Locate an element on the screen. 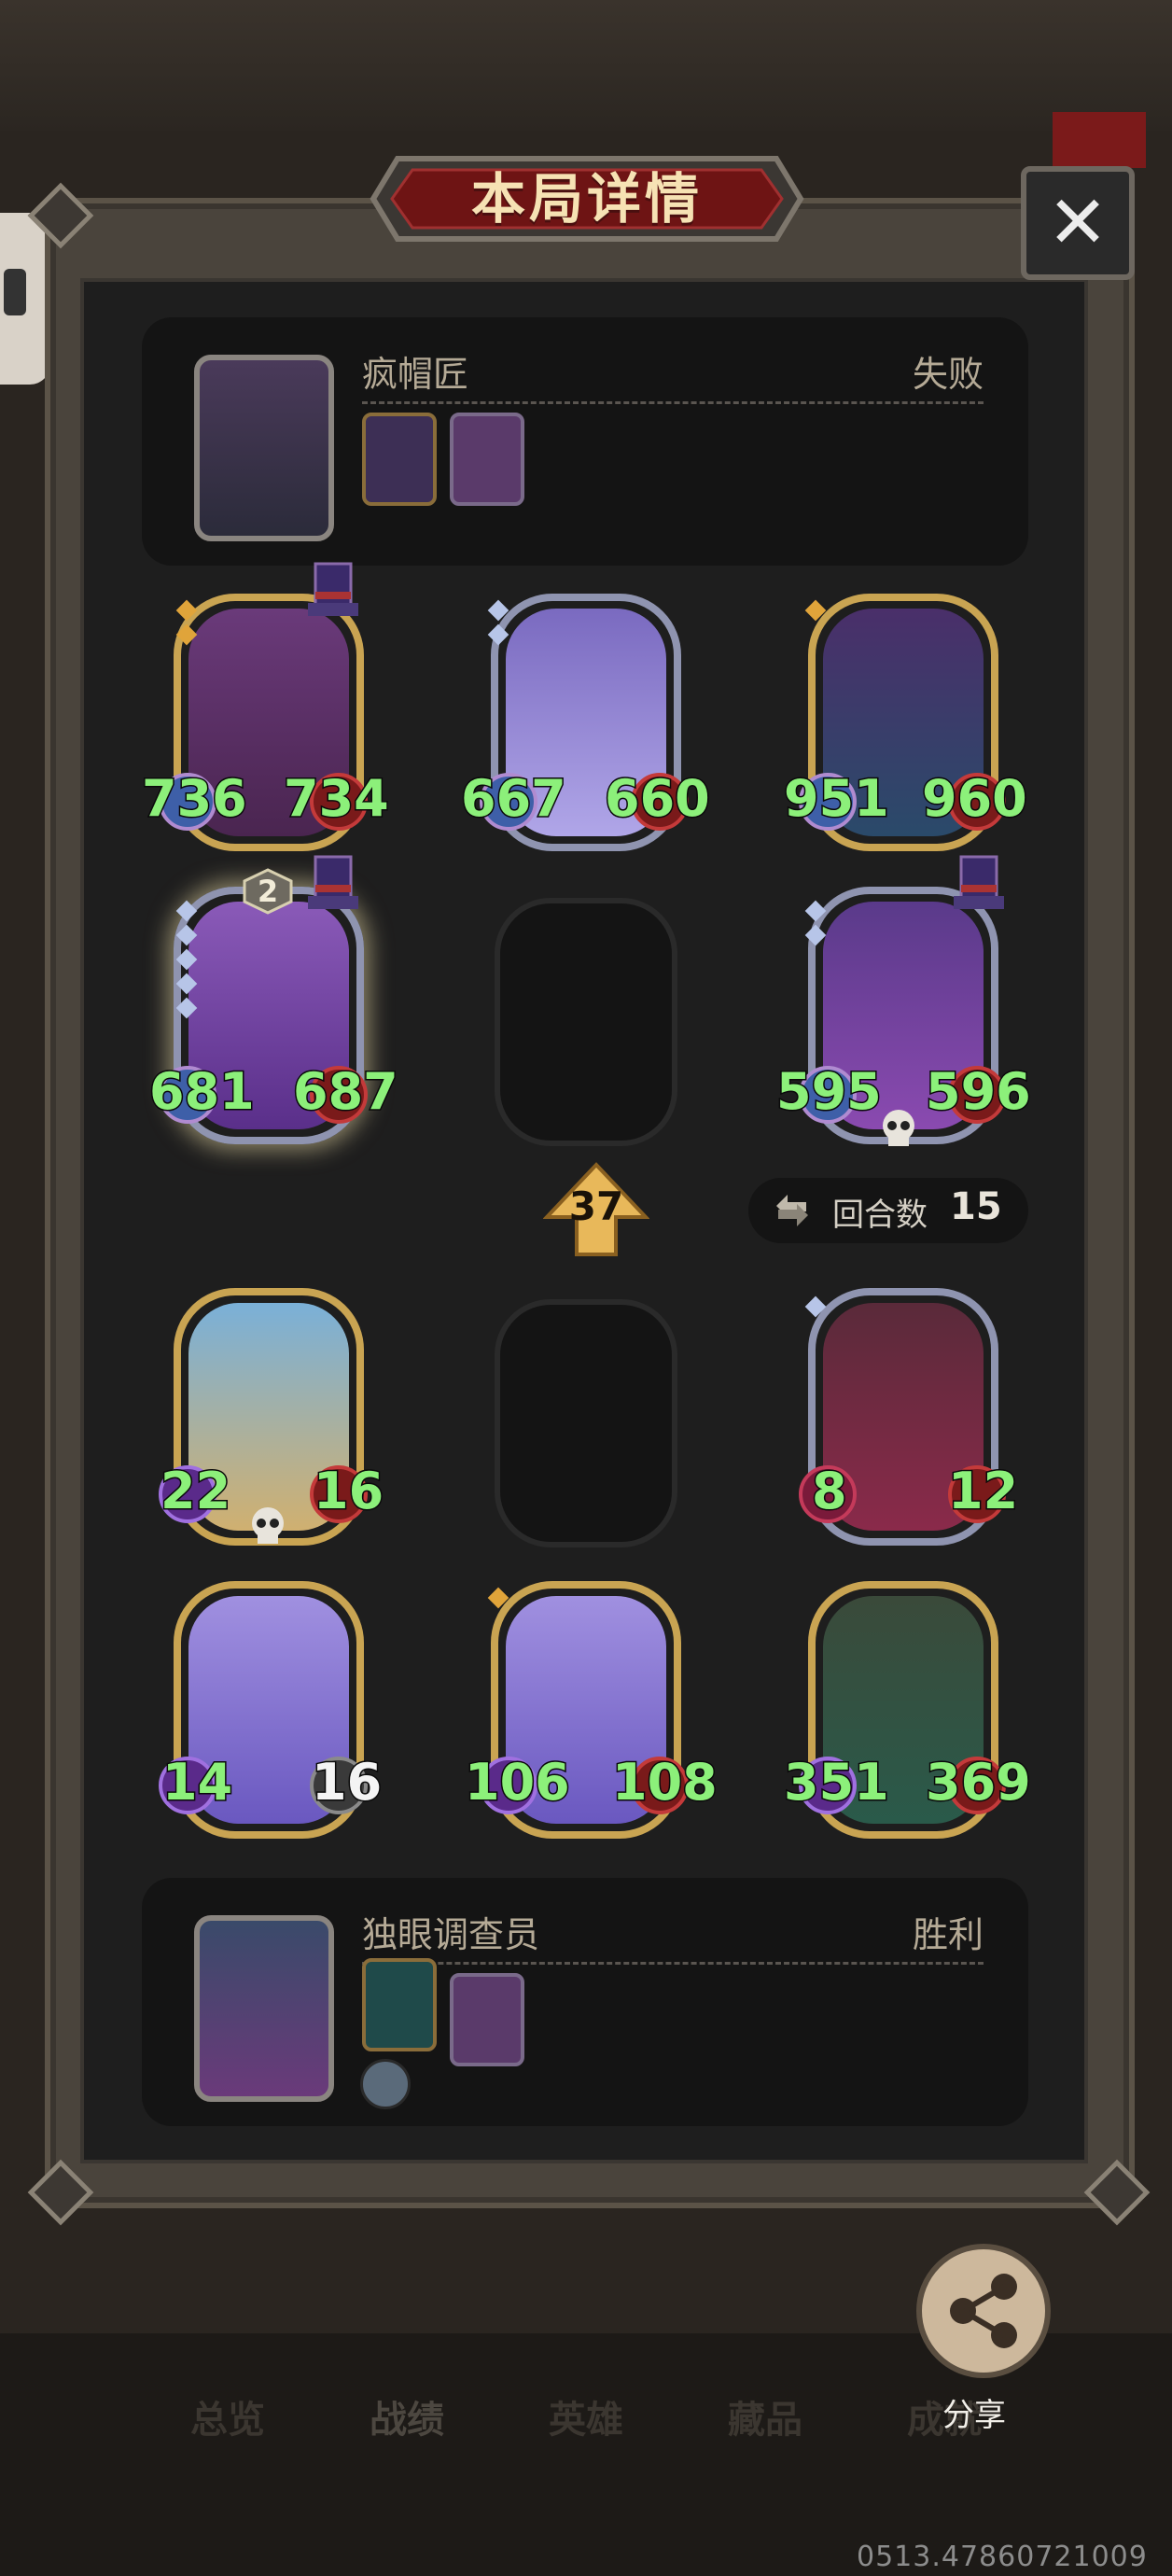  watermark: 0513.47860721009 is located at coordinates (1002, 2557).